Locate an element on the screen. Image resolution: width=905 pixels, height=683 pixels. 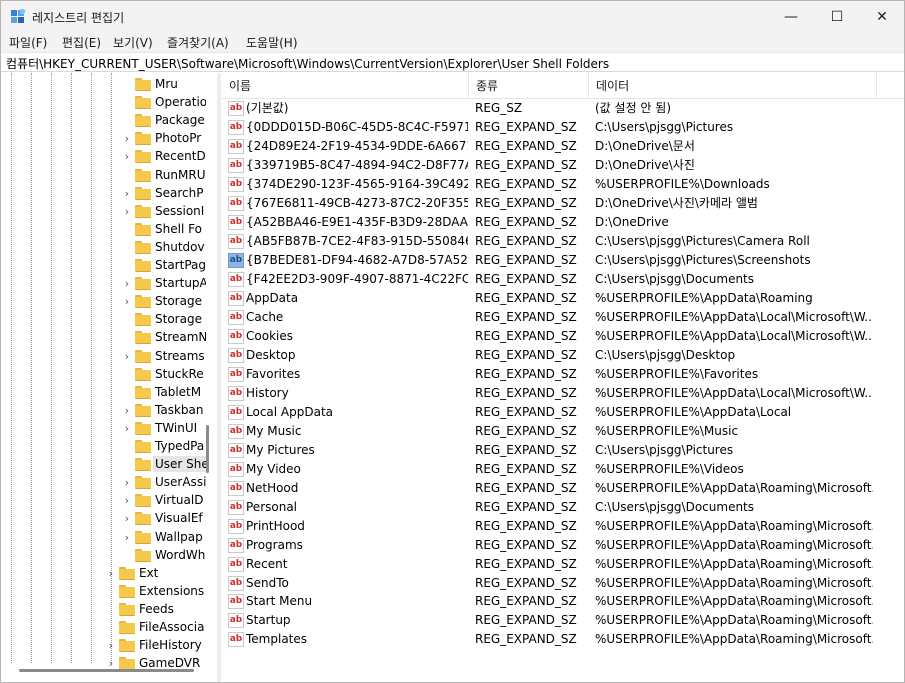
tree-item: User She is located at coordinates (103, 464).